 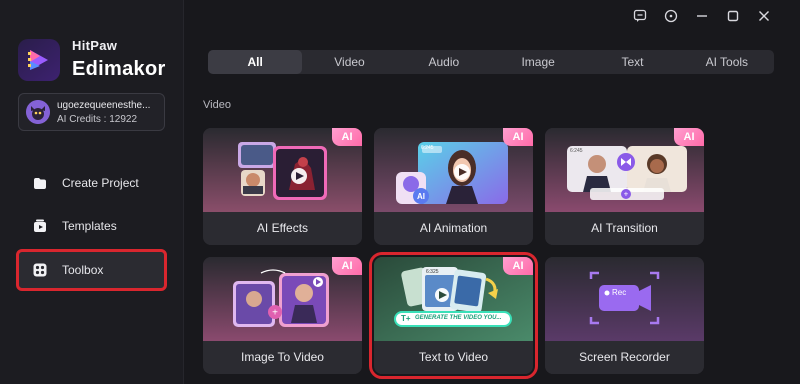 What do you see at coordinates (453, 186) in the screenshot?
I see `tool-card-ai-animation: AI 6:245 AI AI Animation` at bounding box center [453, 186].